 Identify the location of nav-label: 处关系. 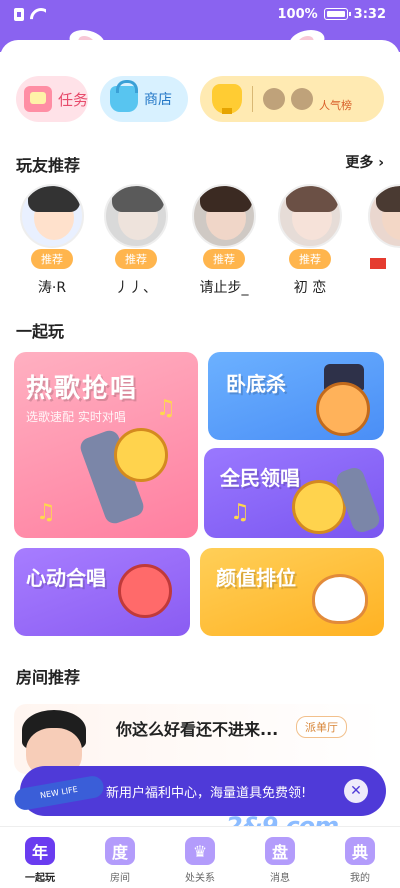
(200, 878).